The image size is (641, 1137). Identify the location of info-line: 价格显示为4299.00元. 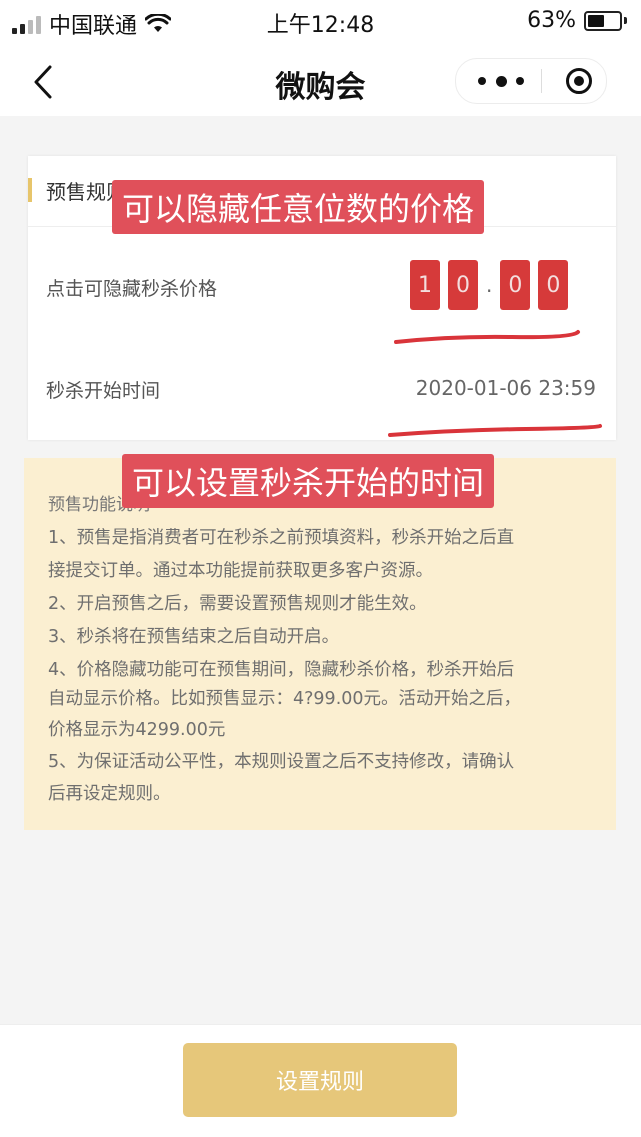
(137, 730).